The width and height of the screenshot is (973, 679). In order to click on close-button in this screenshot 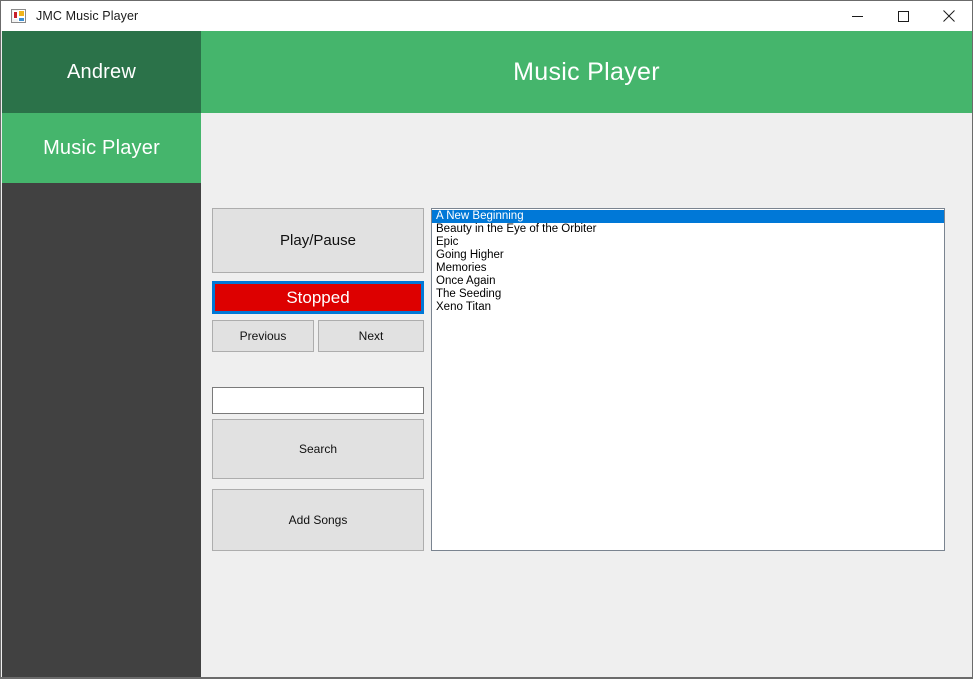, I will do `click(949, 16)`.